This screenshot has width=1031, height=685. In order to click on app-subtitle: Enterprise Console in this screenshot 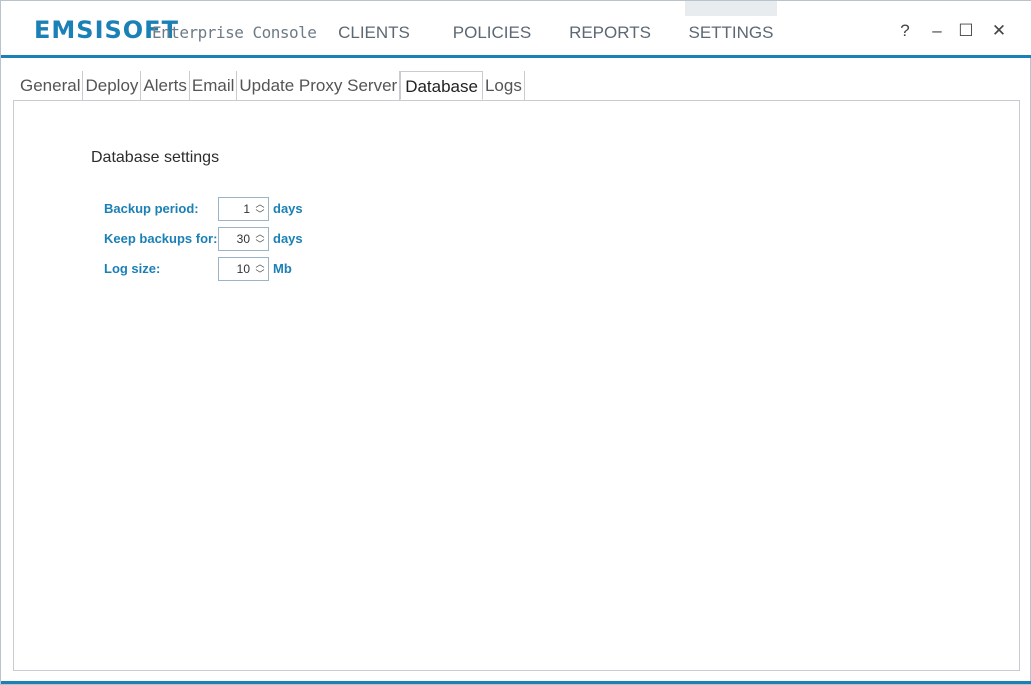, I will do `click(234, 32)`.